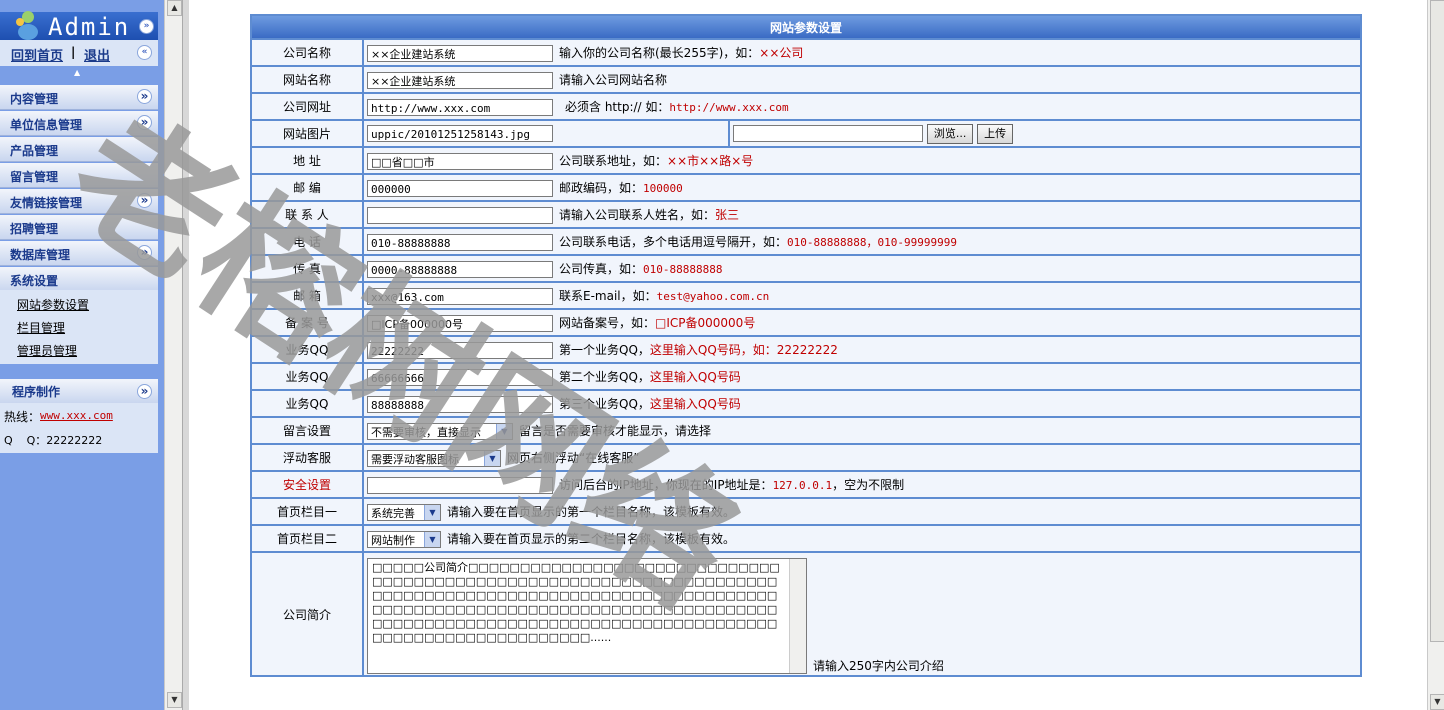 The width and height of the screenshot is (1444, 710). I want to click on phone-input: 010-88888888, so click(460, 242).